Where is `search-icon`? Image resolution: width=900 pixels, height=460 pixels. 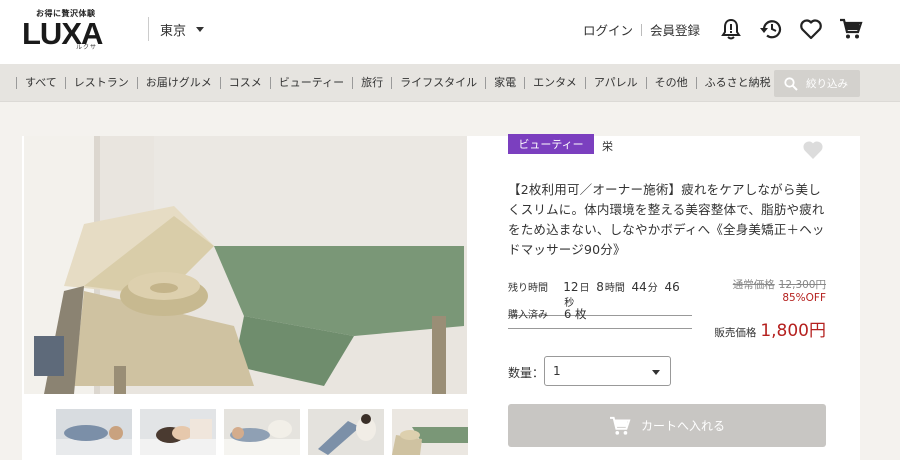 search-icon is located at coordinates (791, 83).